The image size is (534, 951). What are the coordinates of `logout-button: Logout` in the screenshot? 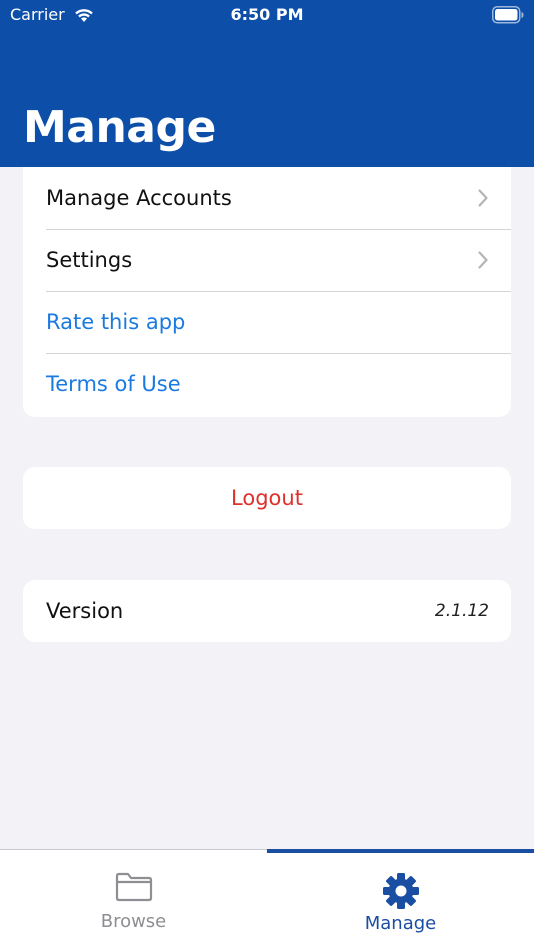 It's located at (267, 498).